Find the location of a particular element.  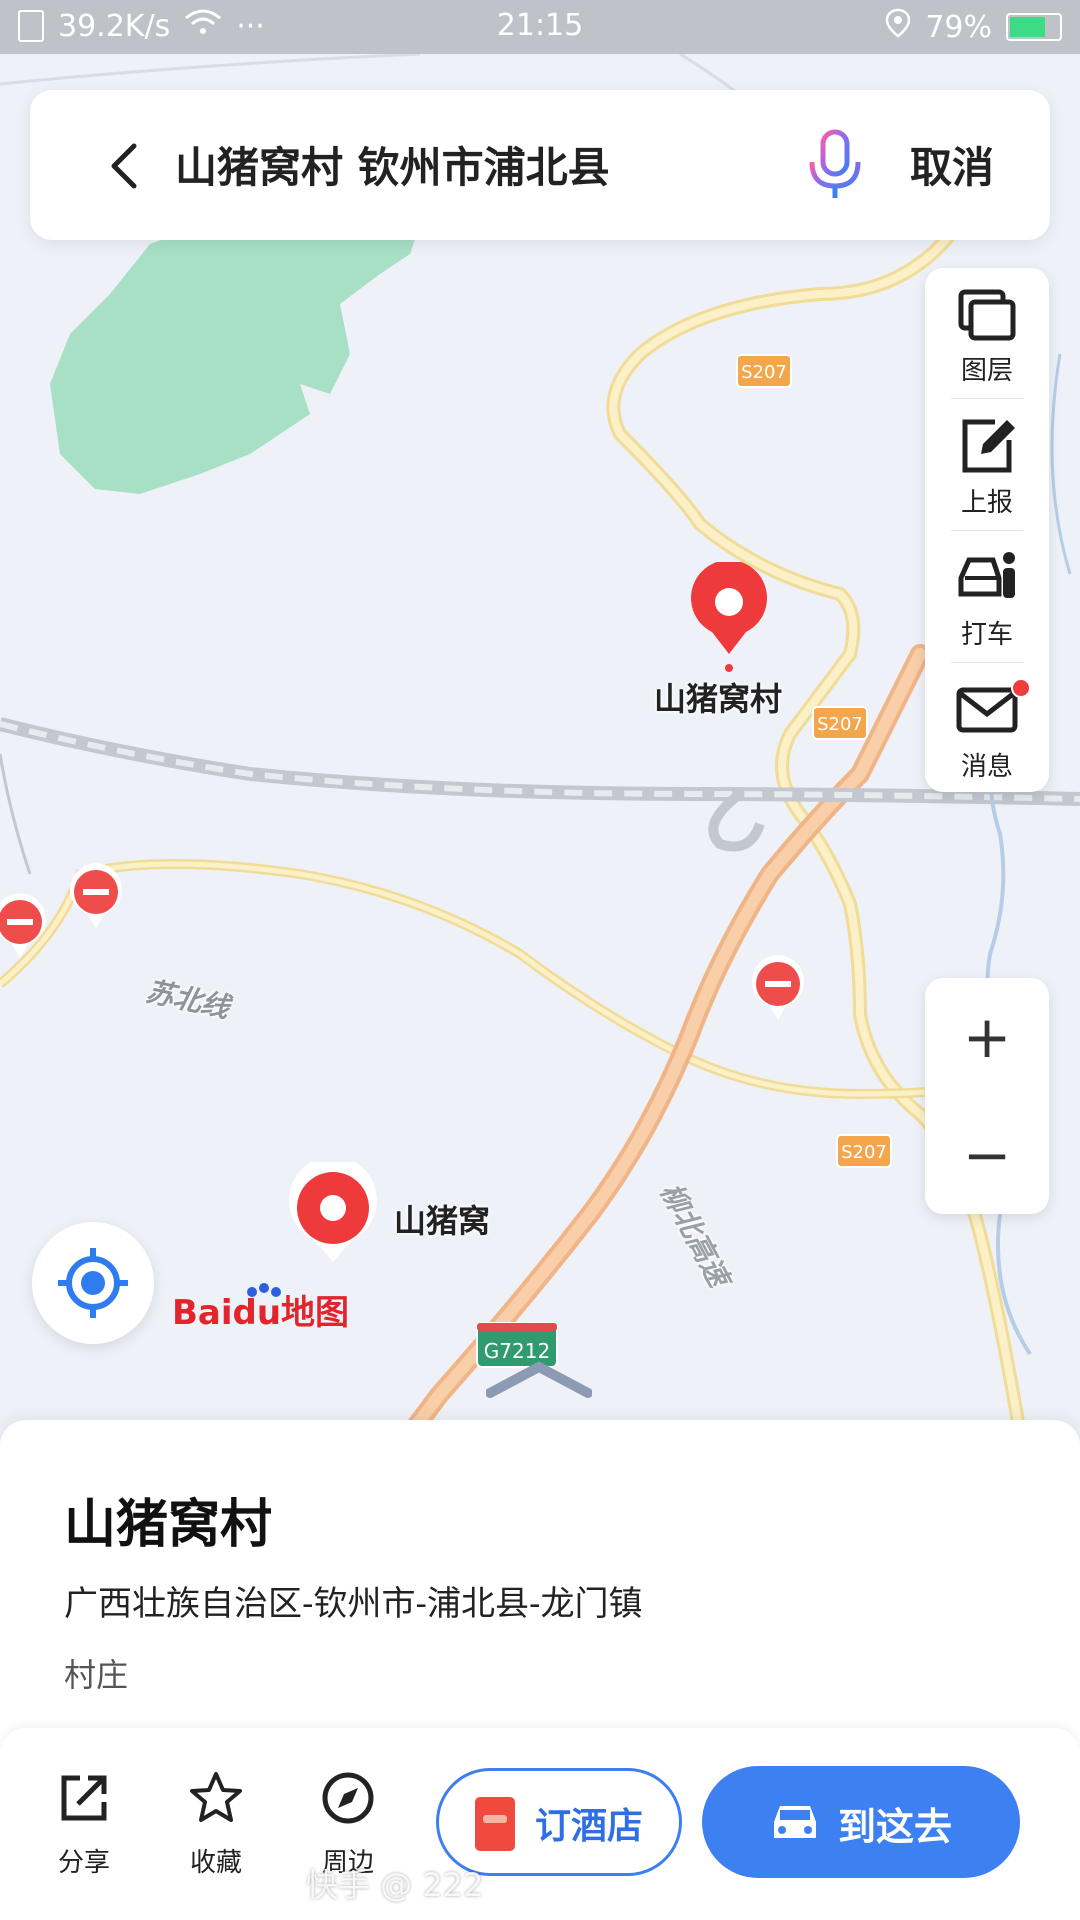

taxi-button: 打车 is located at coordinates (987, 597).